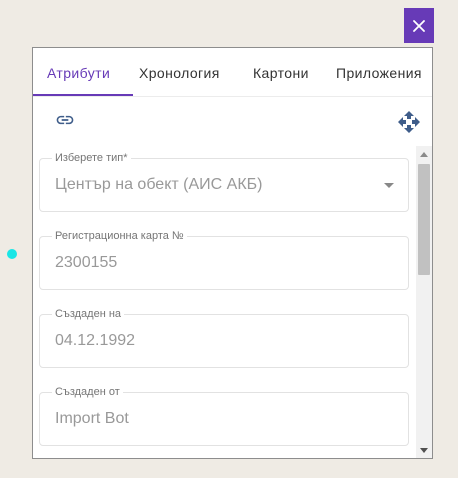 The width and height of the screenshot is (458, 478). What do you see at coordinates (91, 158) in the screenshot?
I see `type-select-label: Изберете тип*` at bounding box center [91, 158].